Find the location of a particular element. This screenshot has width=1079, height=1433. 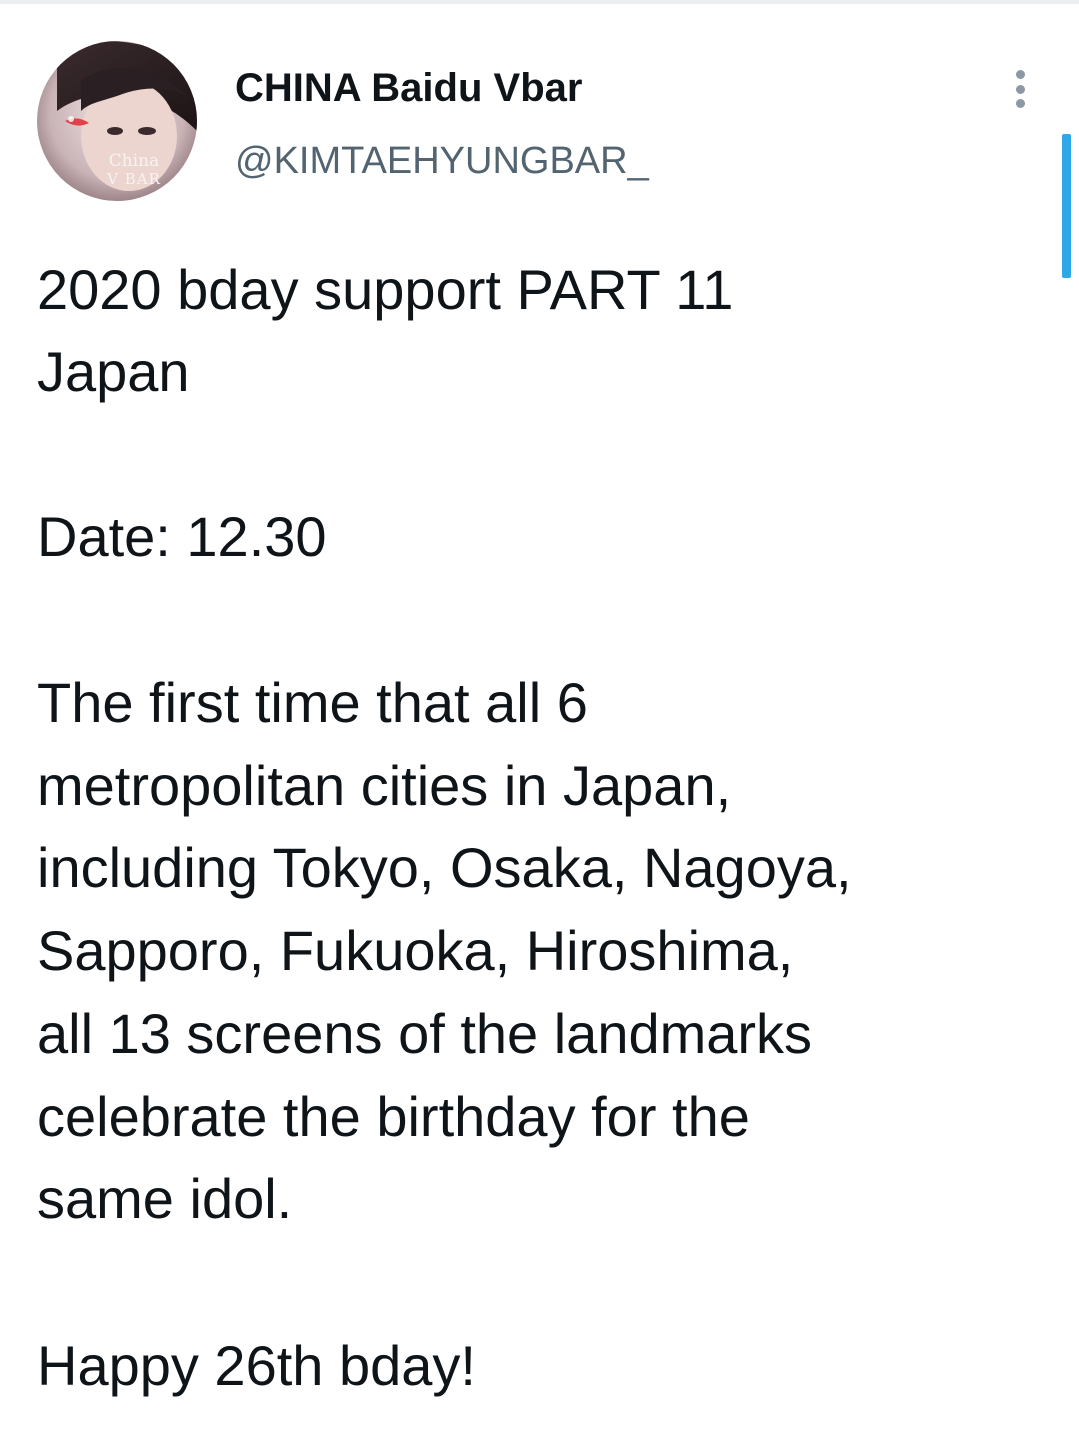

more-vertical-icon is located at coordinates (1020, 74).